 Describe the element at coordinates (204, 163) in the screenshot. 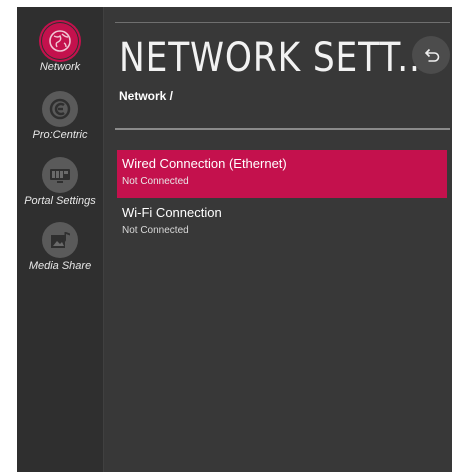

I see `option-title: Wired Connection (Ethernet)` at that location.